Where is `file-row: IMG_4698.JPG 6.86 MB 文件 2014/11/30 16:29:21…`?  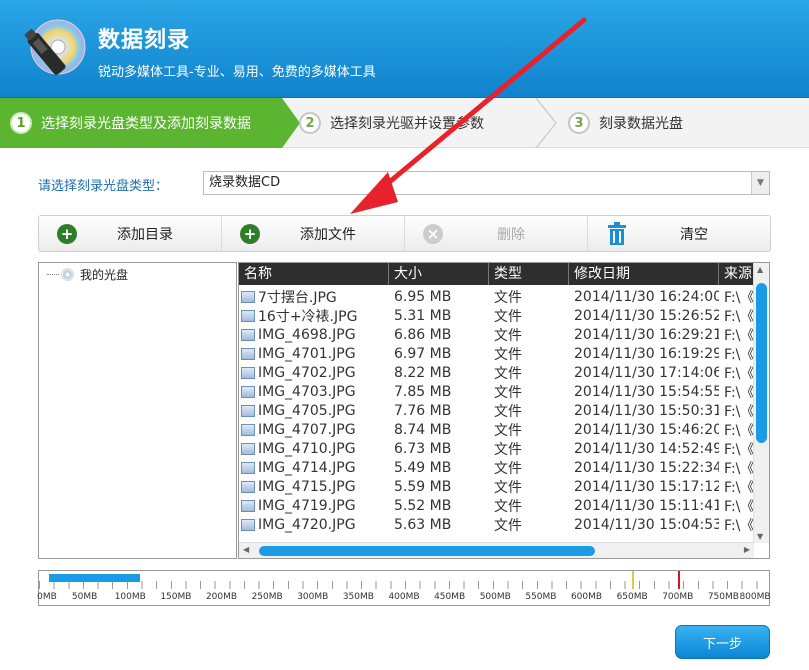 file-row: IMG_4698.JPG 6.86 MB 文件 2014/11/30 16:29:21… is located at coordinates (496, 334).